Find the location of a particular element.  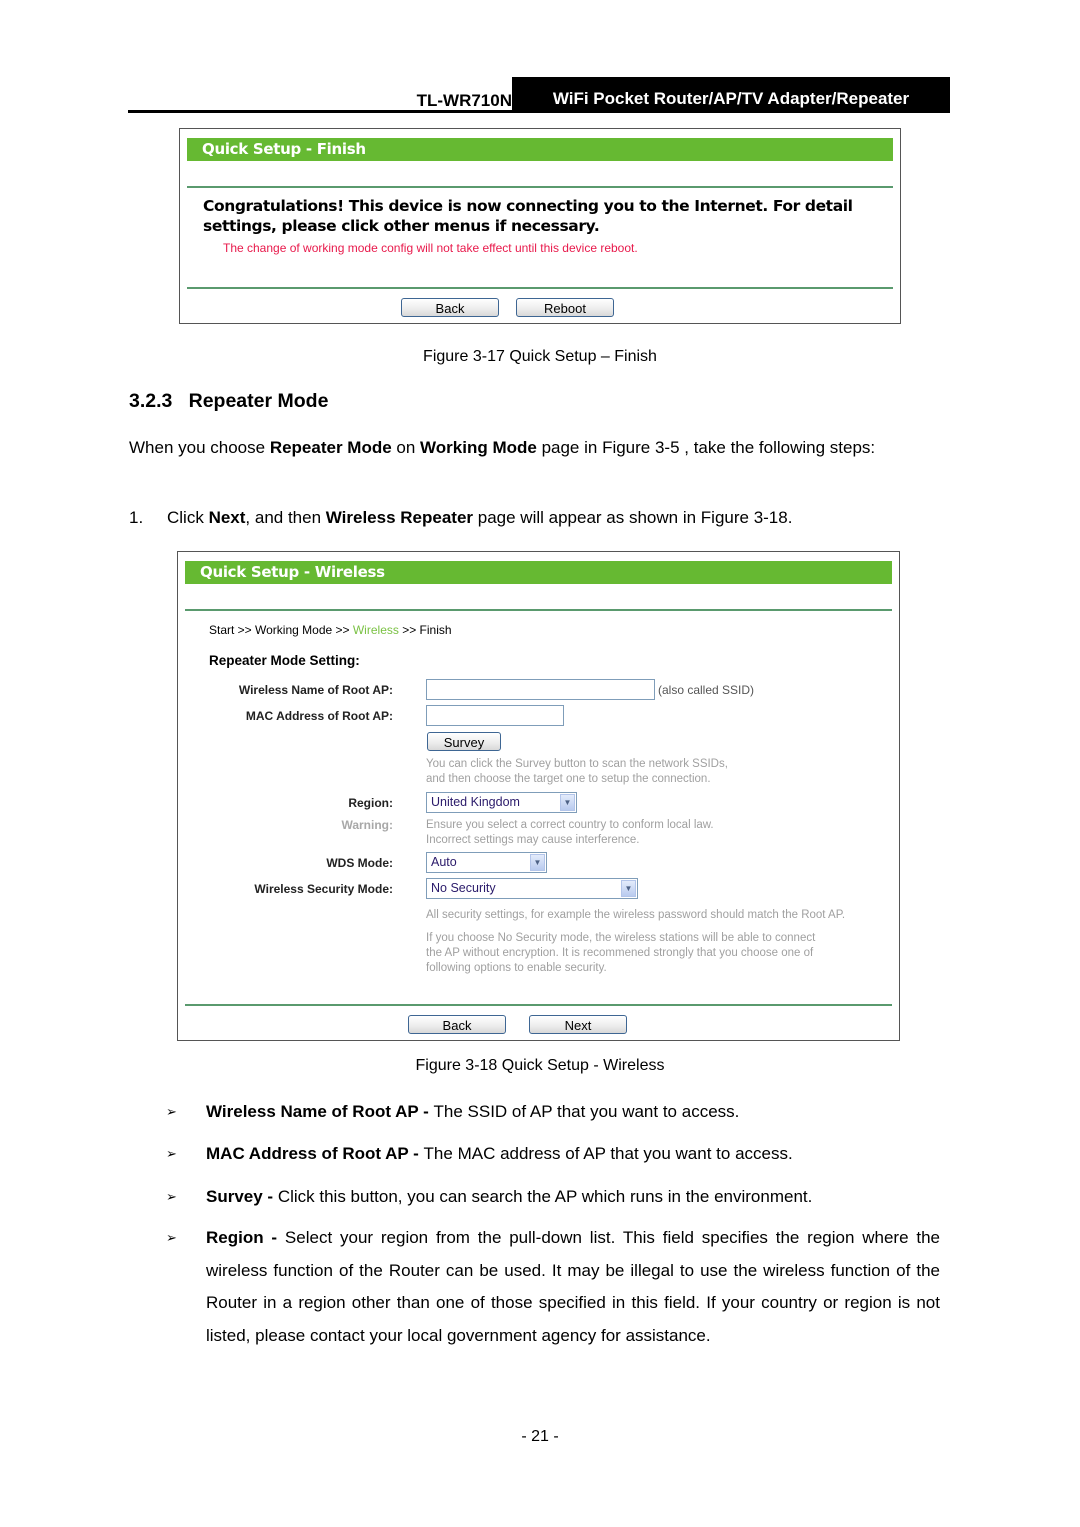

text: Click is located at coordinates (188, 517).